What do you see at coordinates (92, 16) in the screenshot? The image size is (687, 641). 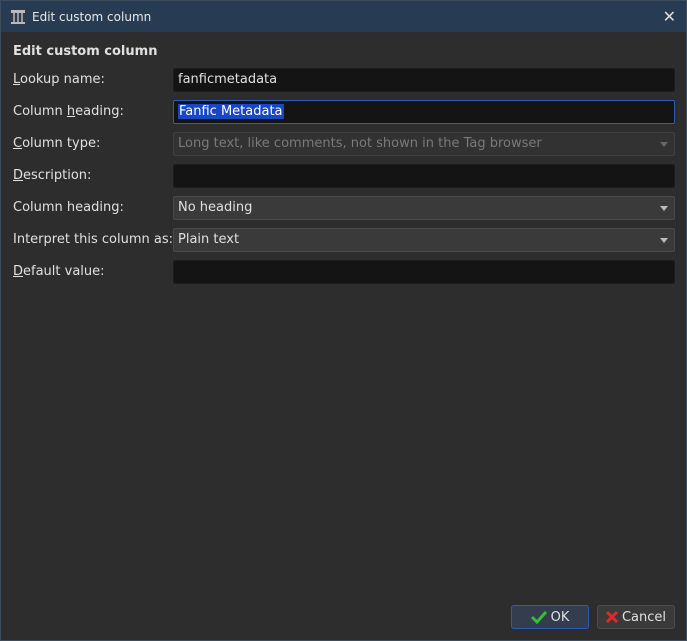 I see `window-title: Edit custom column` at bounding box center [92, 16].